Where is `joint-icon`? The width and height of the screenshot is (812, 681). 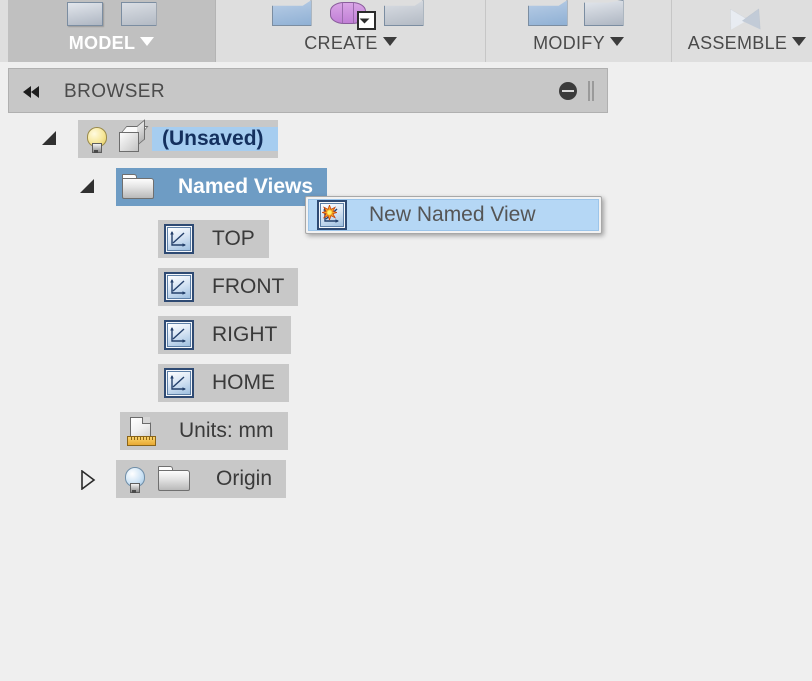
joint-icon is located at coordinates (745, 15).